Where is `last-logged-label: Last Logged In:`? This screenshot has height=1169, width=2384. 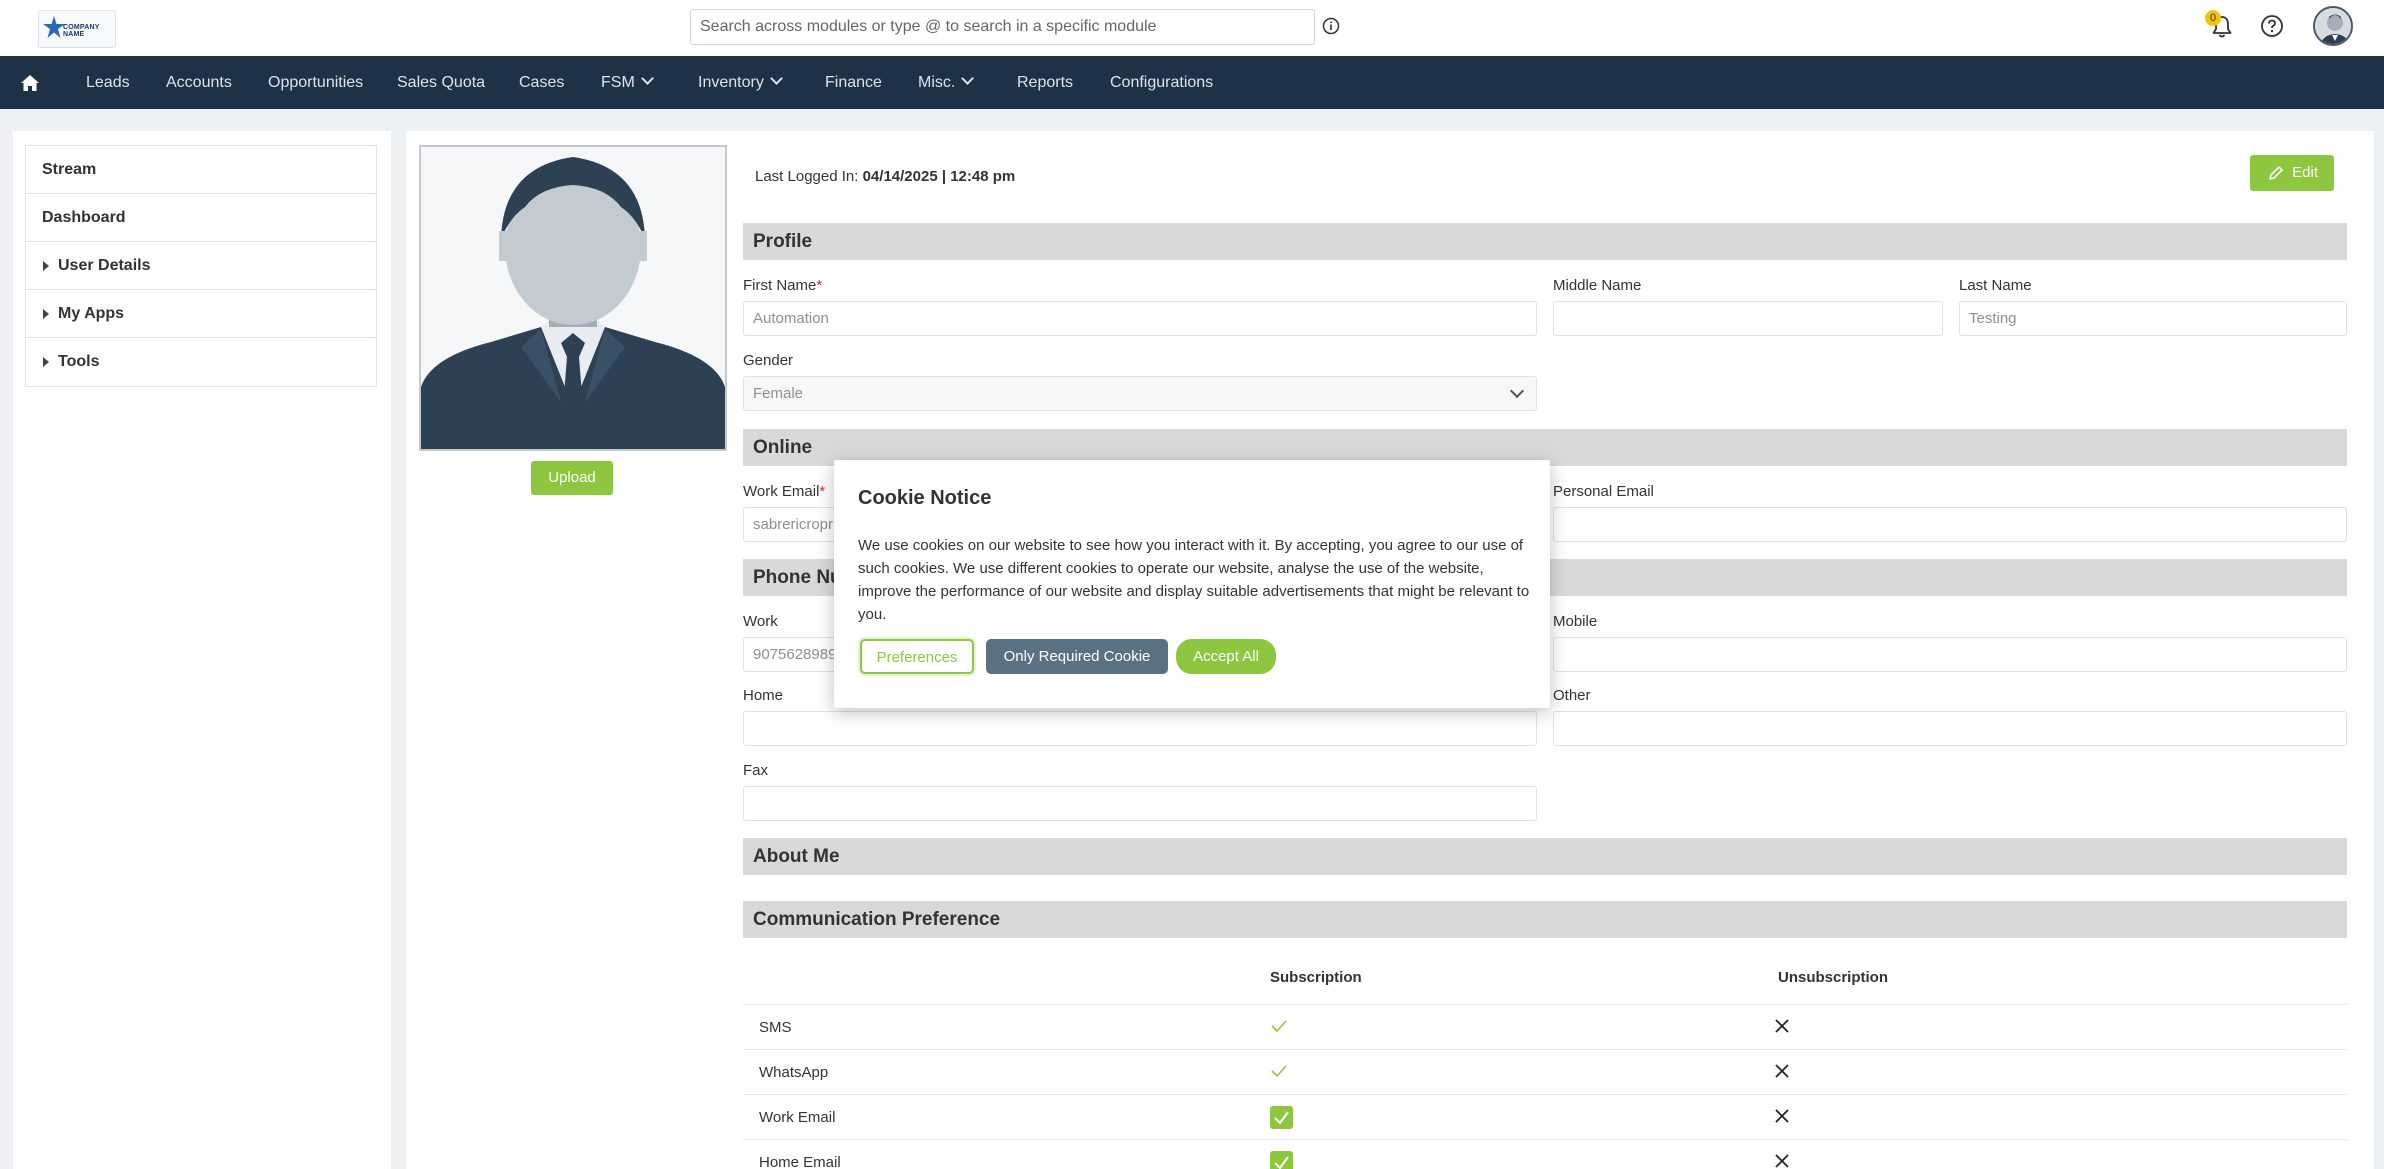
last-logged-label: Last Logged In: is located at coordinates (809, 176).